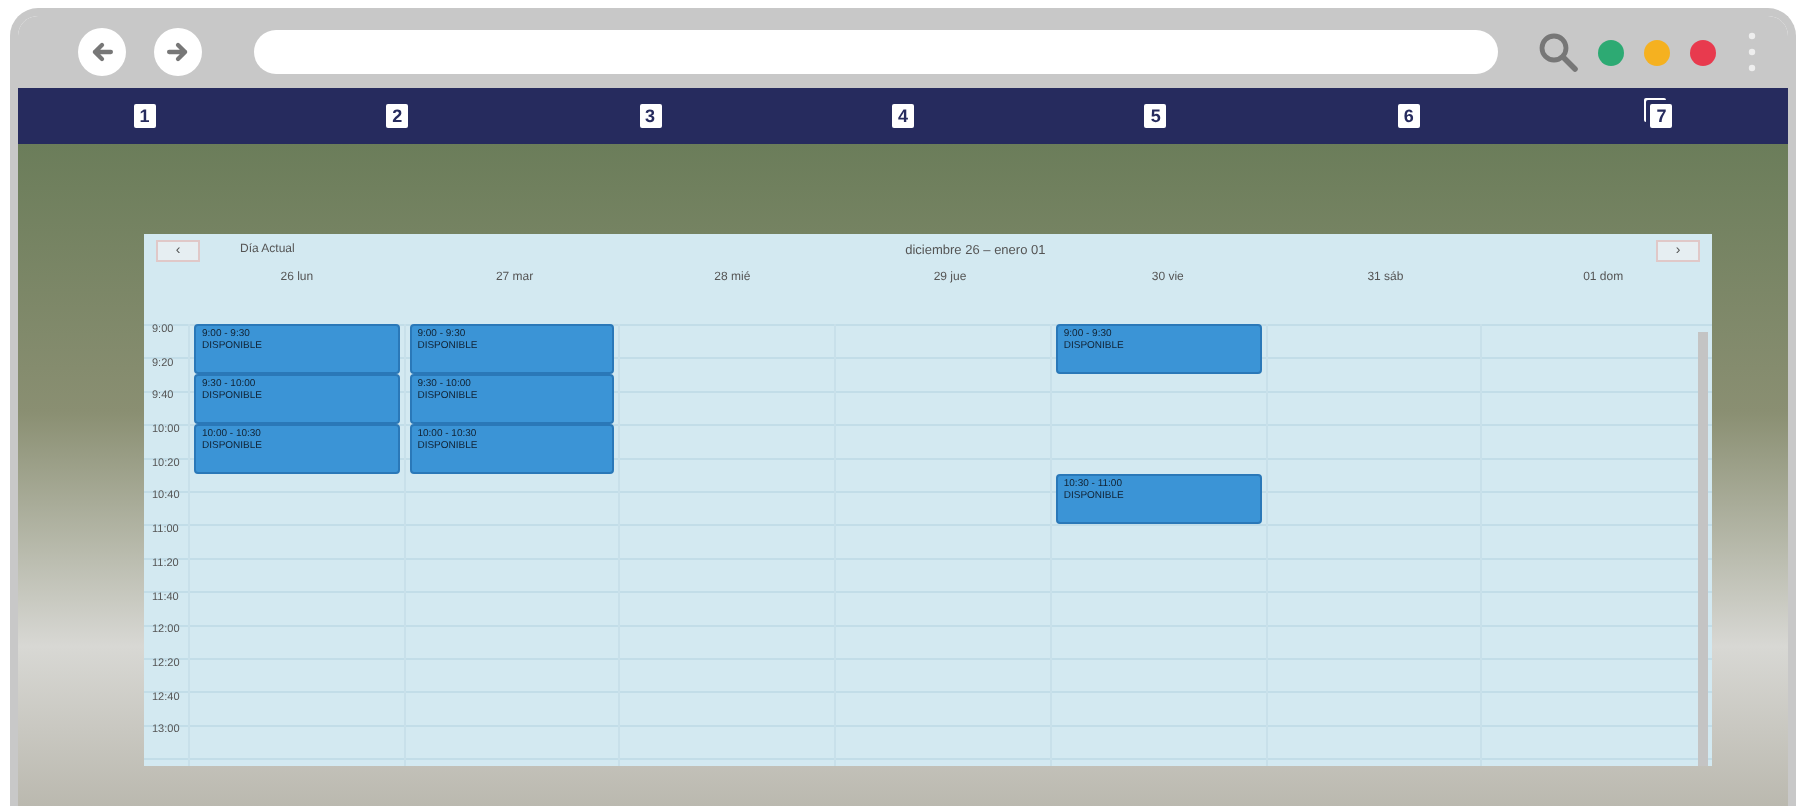 The height and width of the screenshot is (806, 1806). What do you see at coordinates (1155, 116) in the screenshot?
I see `nav-item: 5` at bounding box center [1155, 116].